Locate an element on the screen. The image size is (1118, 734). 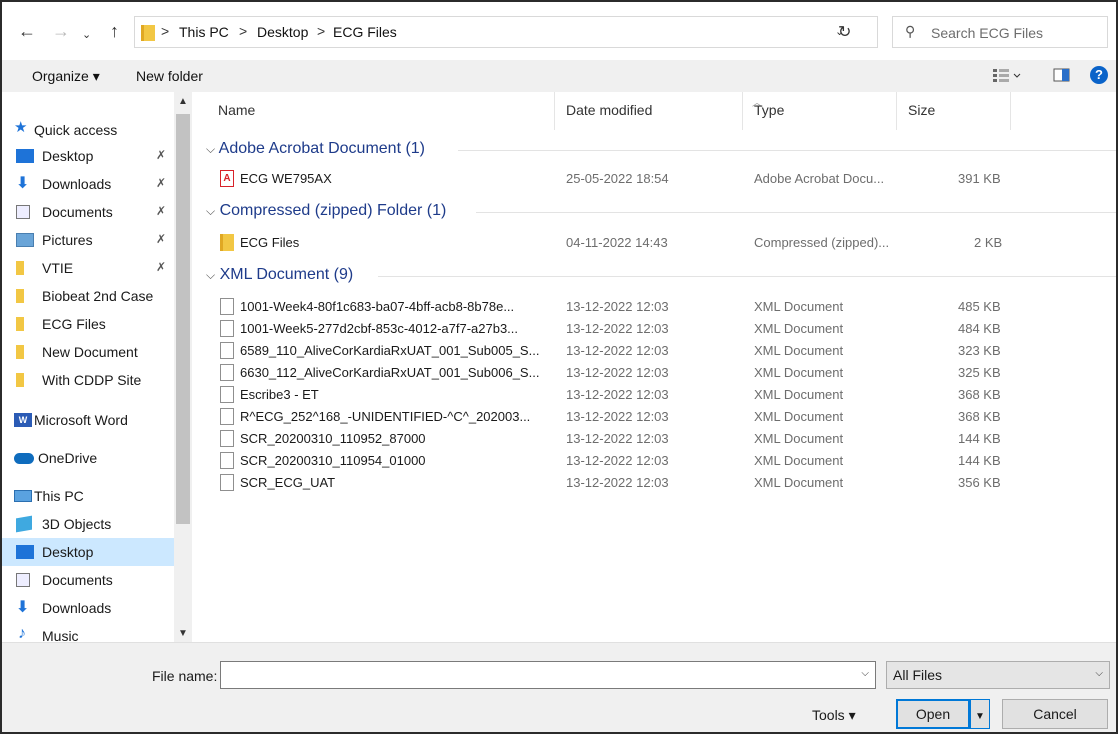
group-divider is located at coordinates (747, 276).